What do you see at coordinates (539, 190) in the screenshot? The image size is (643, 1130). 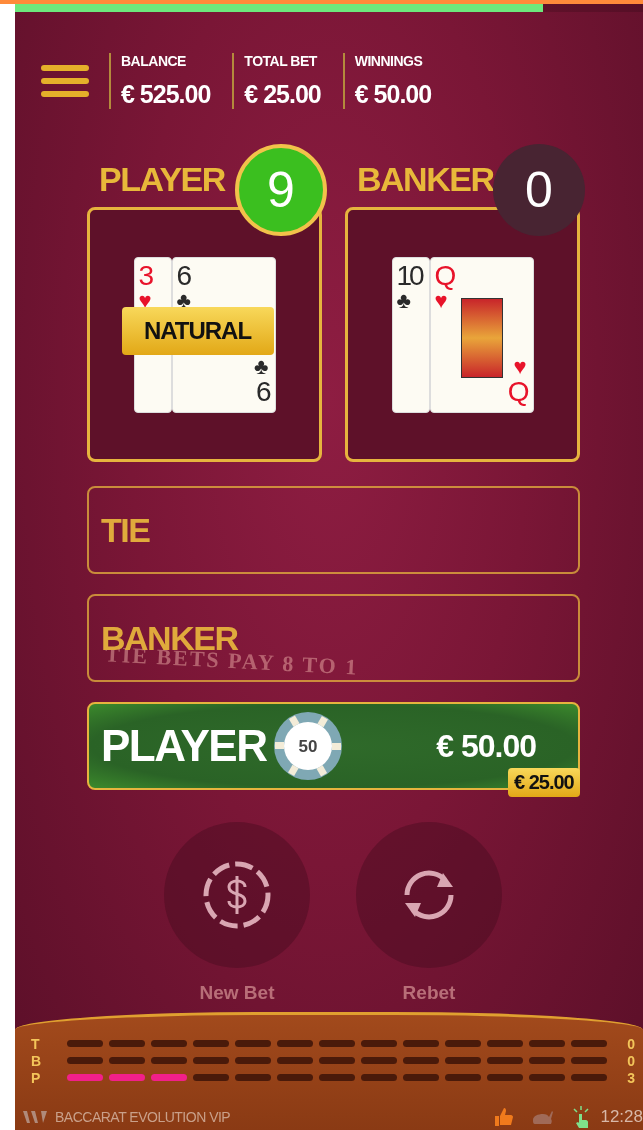 I see `score-badge: 0` at bounding box center [539, 190].